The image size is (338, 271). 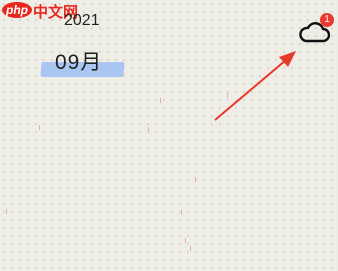 I want to click on notification-badge: 1, so click(x=327, y=20).